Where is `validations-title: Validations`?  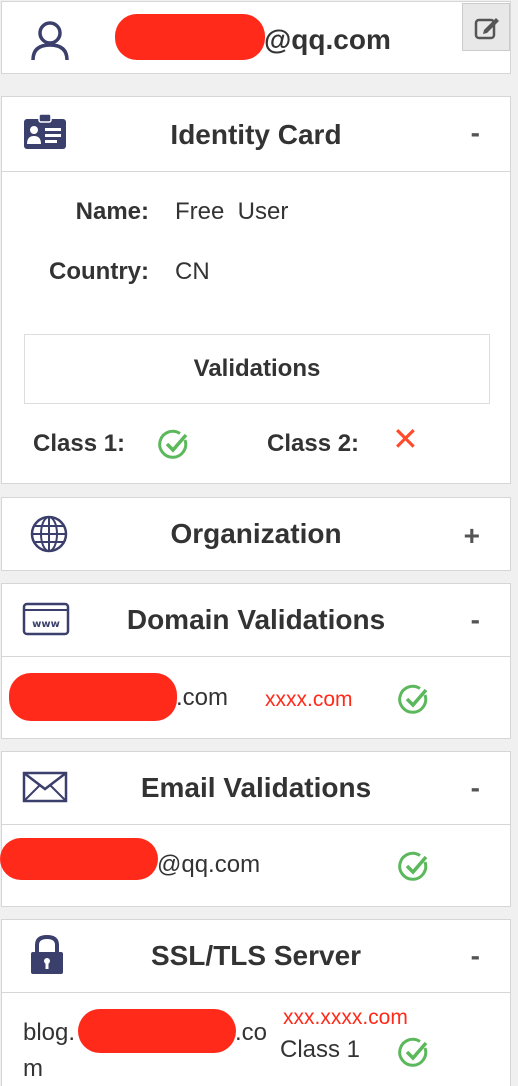
validations-title: Validations is located at coordinates (257, 368).